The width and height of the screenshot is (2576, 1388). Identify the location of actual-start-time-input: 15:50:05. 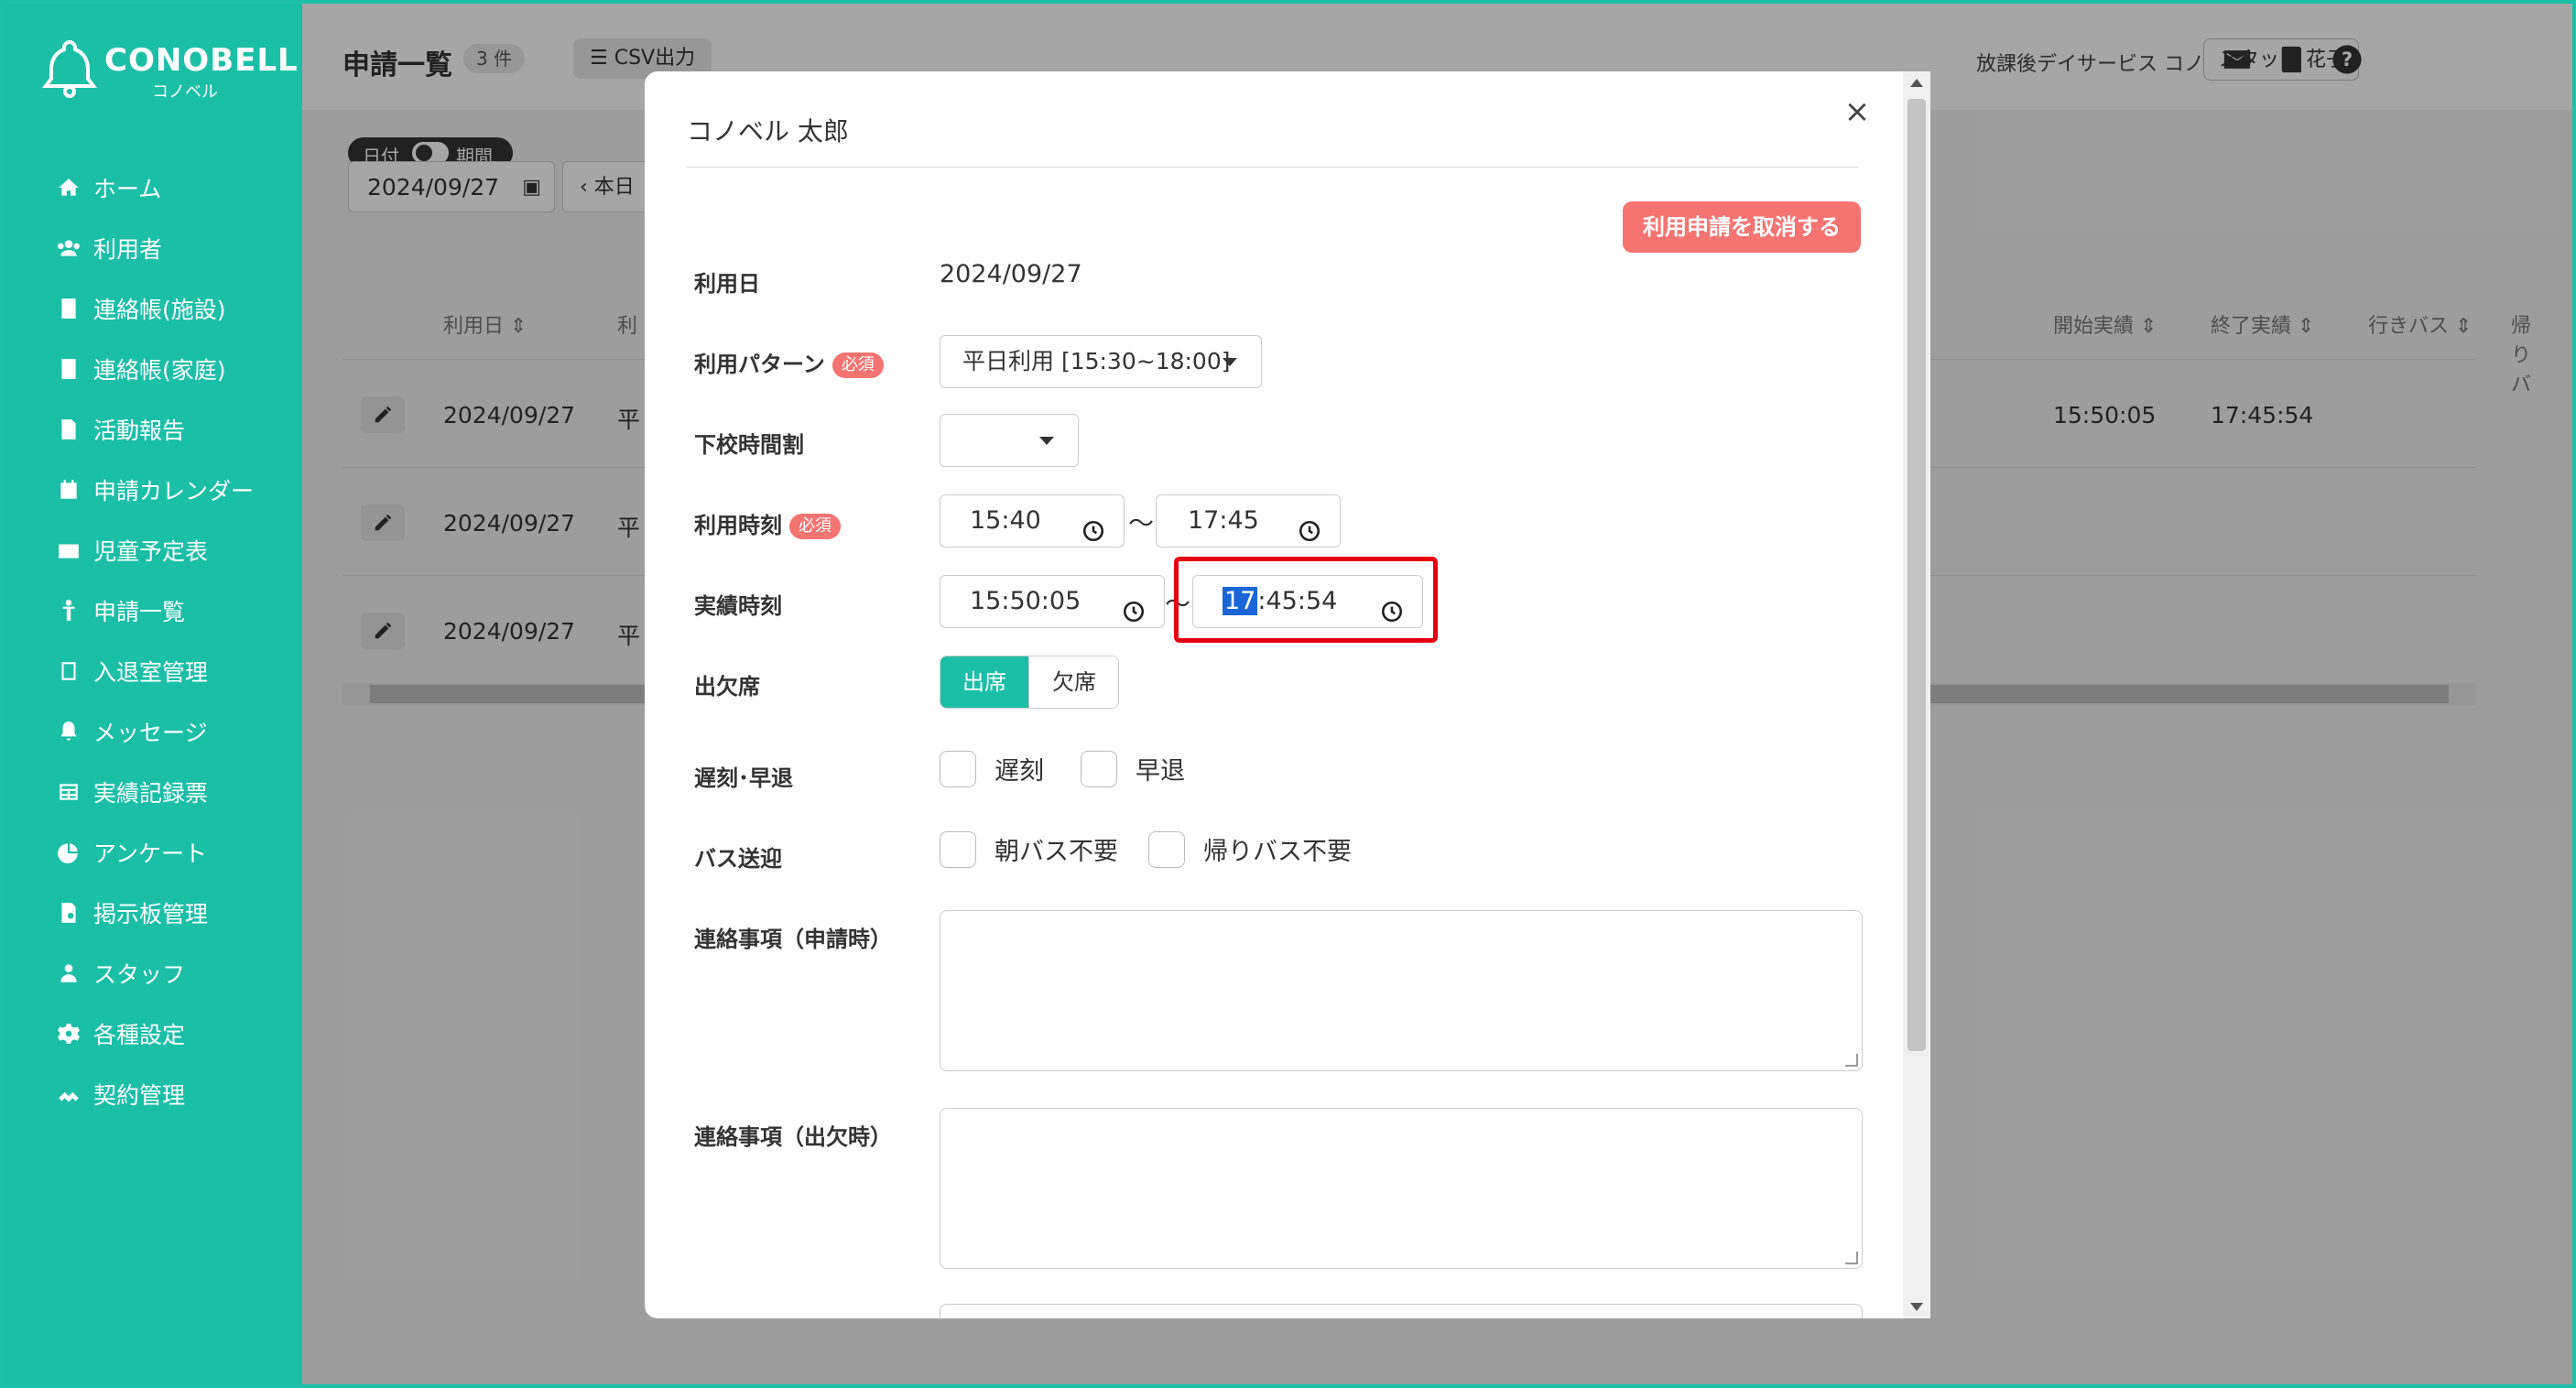
(1052, 601).